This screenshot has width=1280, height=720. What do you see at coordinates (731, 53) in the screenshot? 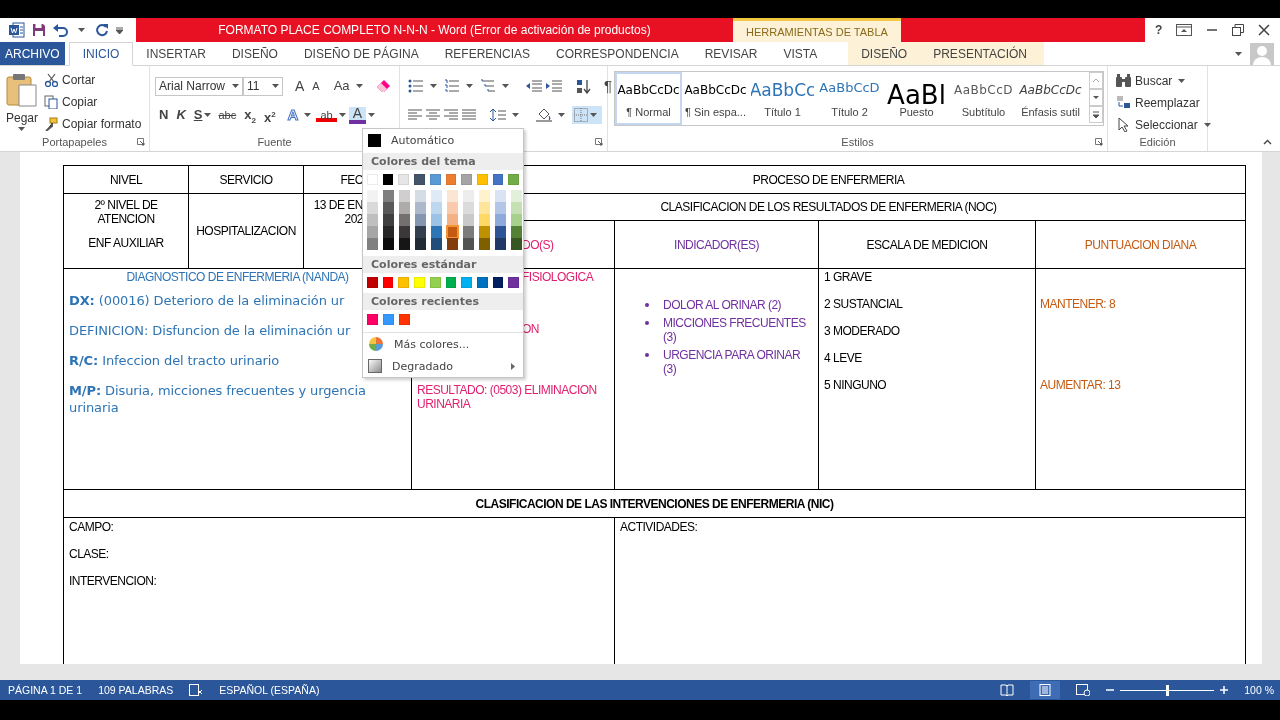
I see `ribbon-tab: REVISAR` at bounding box center [731, 53].